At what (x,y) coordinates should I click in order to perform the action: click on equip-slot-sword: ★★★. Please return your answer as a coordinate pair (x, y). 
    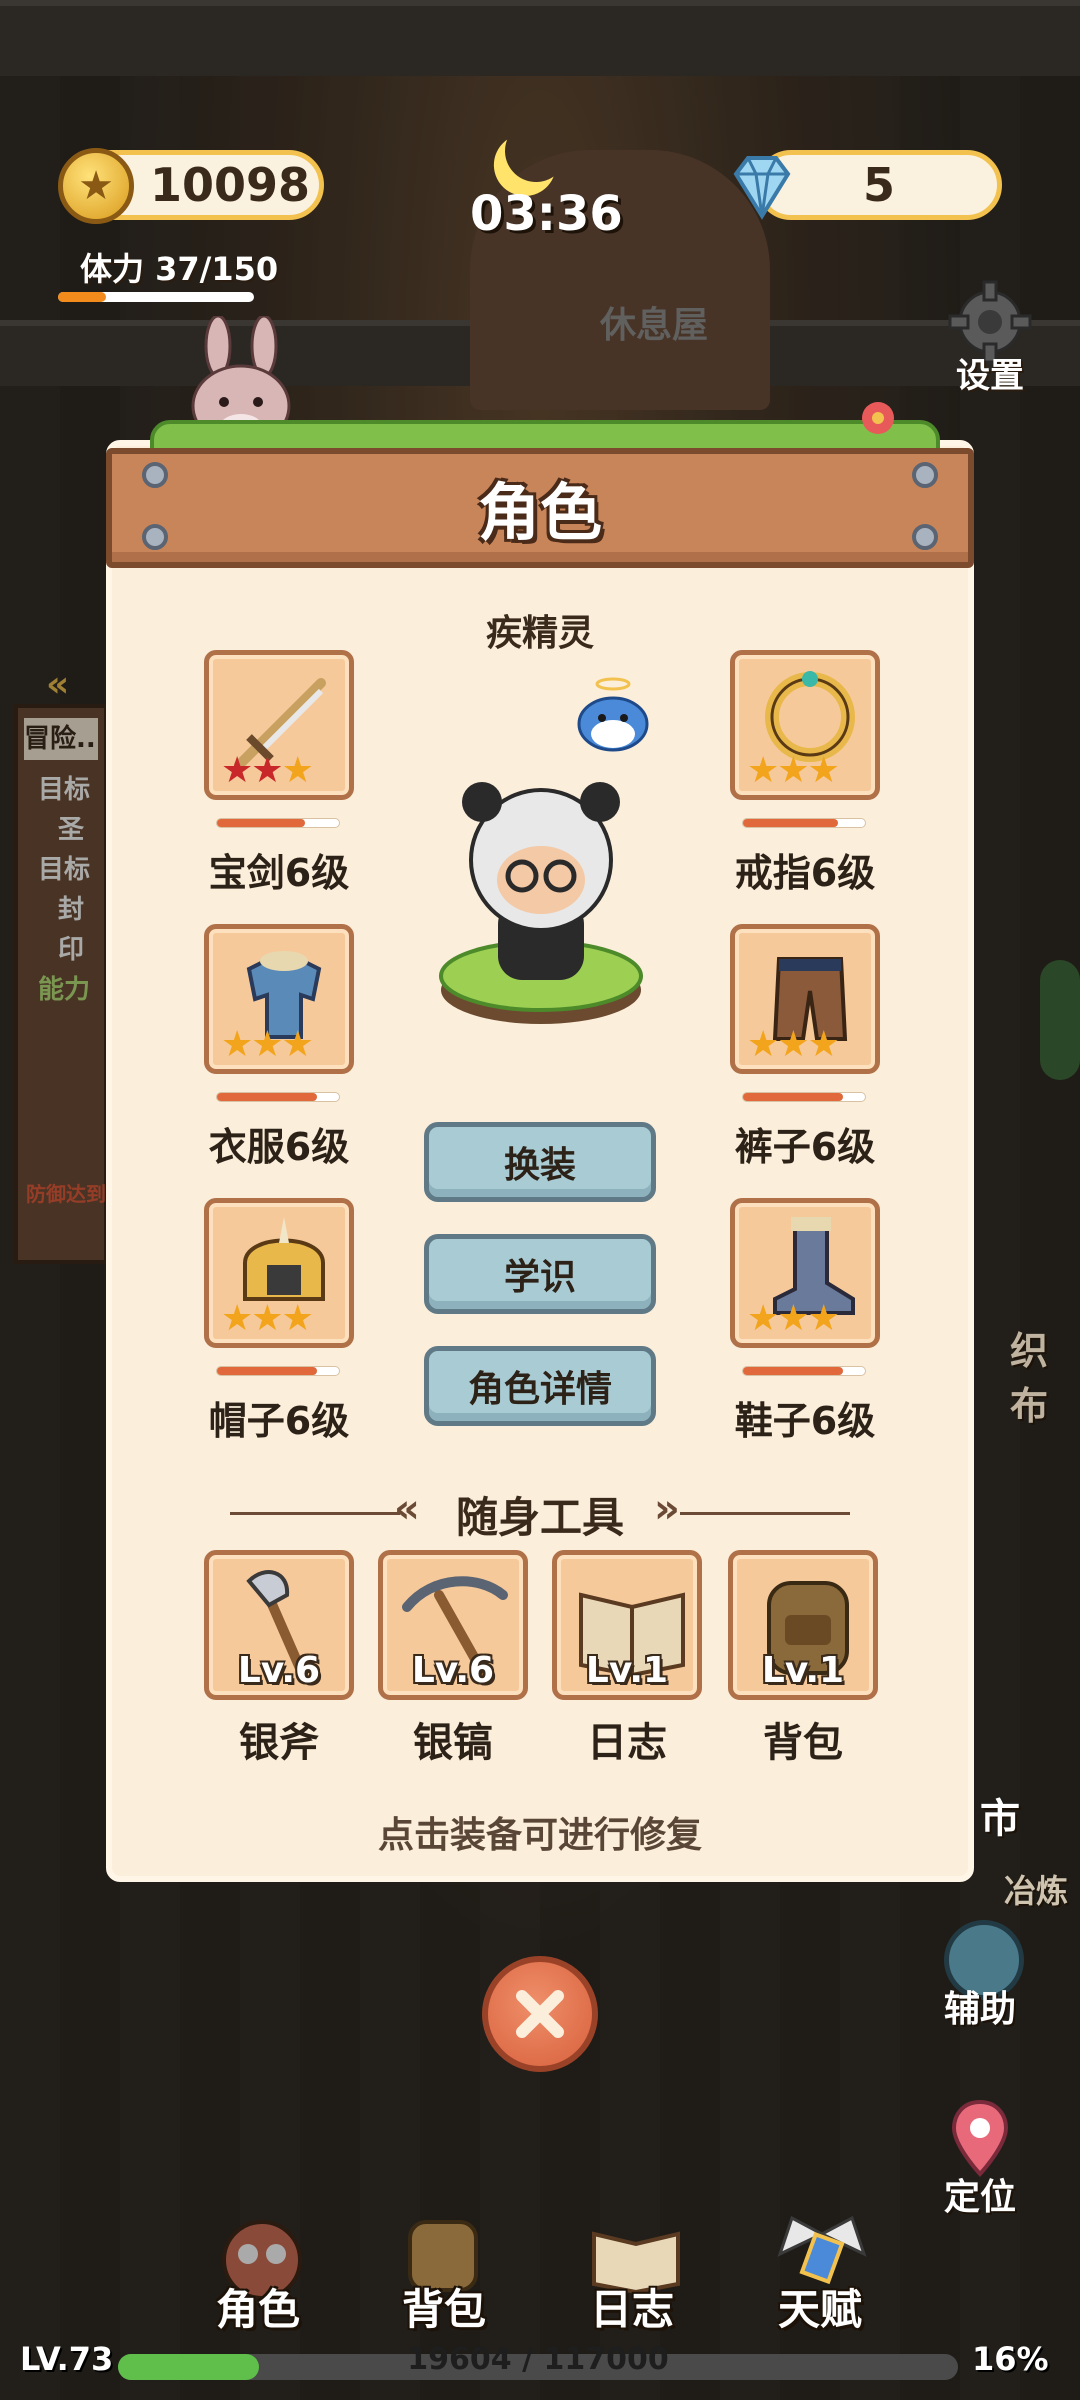
    Looking at the image, I should click on (279, 725).